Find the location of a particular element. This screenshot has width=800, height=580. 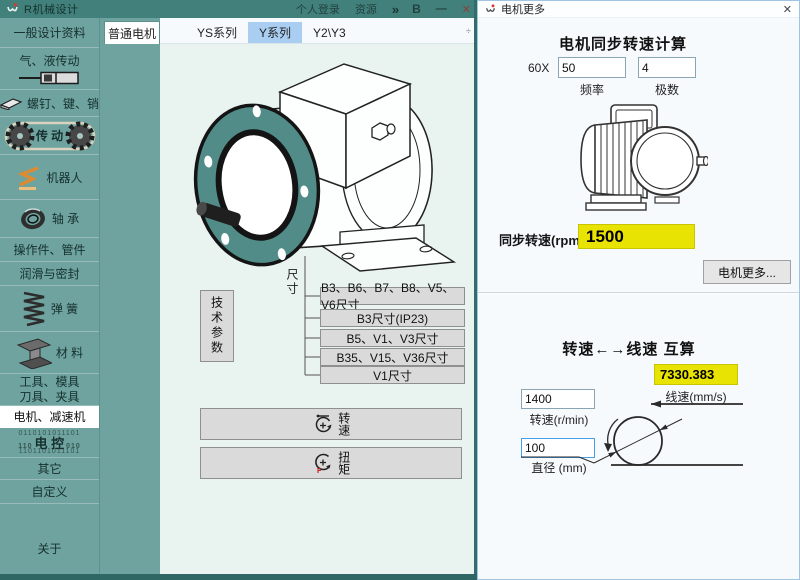

dialog-title-bar: 电机更多 ✕ is located at coordinates (638, 9).